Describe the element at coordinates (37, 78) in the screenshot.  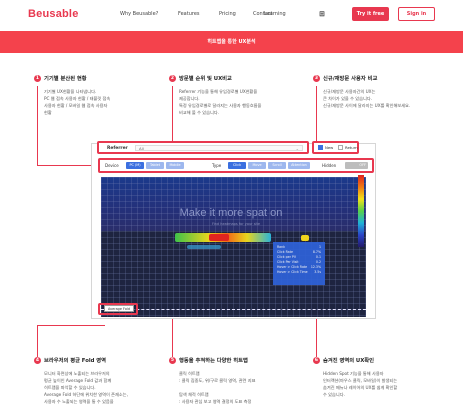
I see `feature-number-badge: 1` at that location.